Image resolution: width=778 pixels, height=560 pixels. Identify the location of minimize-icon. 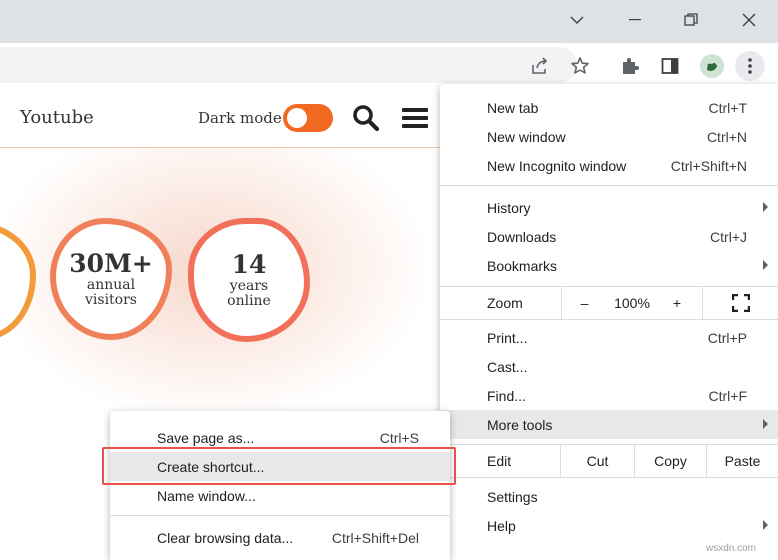
(635, 20).